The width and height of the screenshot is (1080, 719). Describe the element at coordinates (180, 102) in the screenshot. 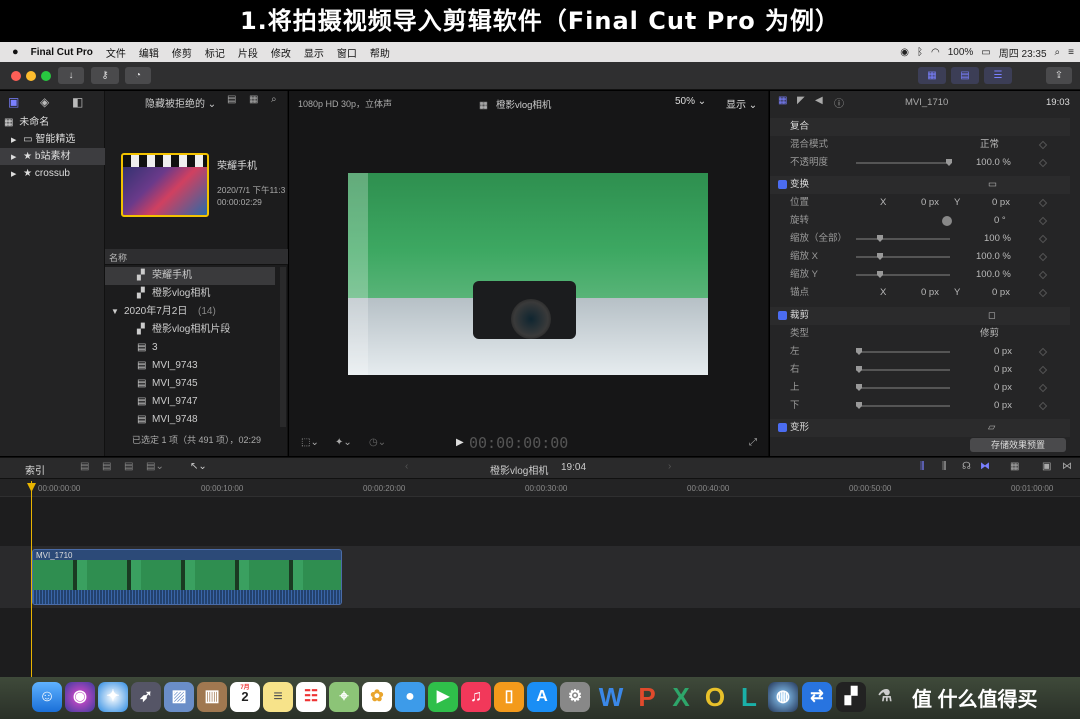

I see `filter-popup: 隐藏被拒绝的 ⌄` at that location.